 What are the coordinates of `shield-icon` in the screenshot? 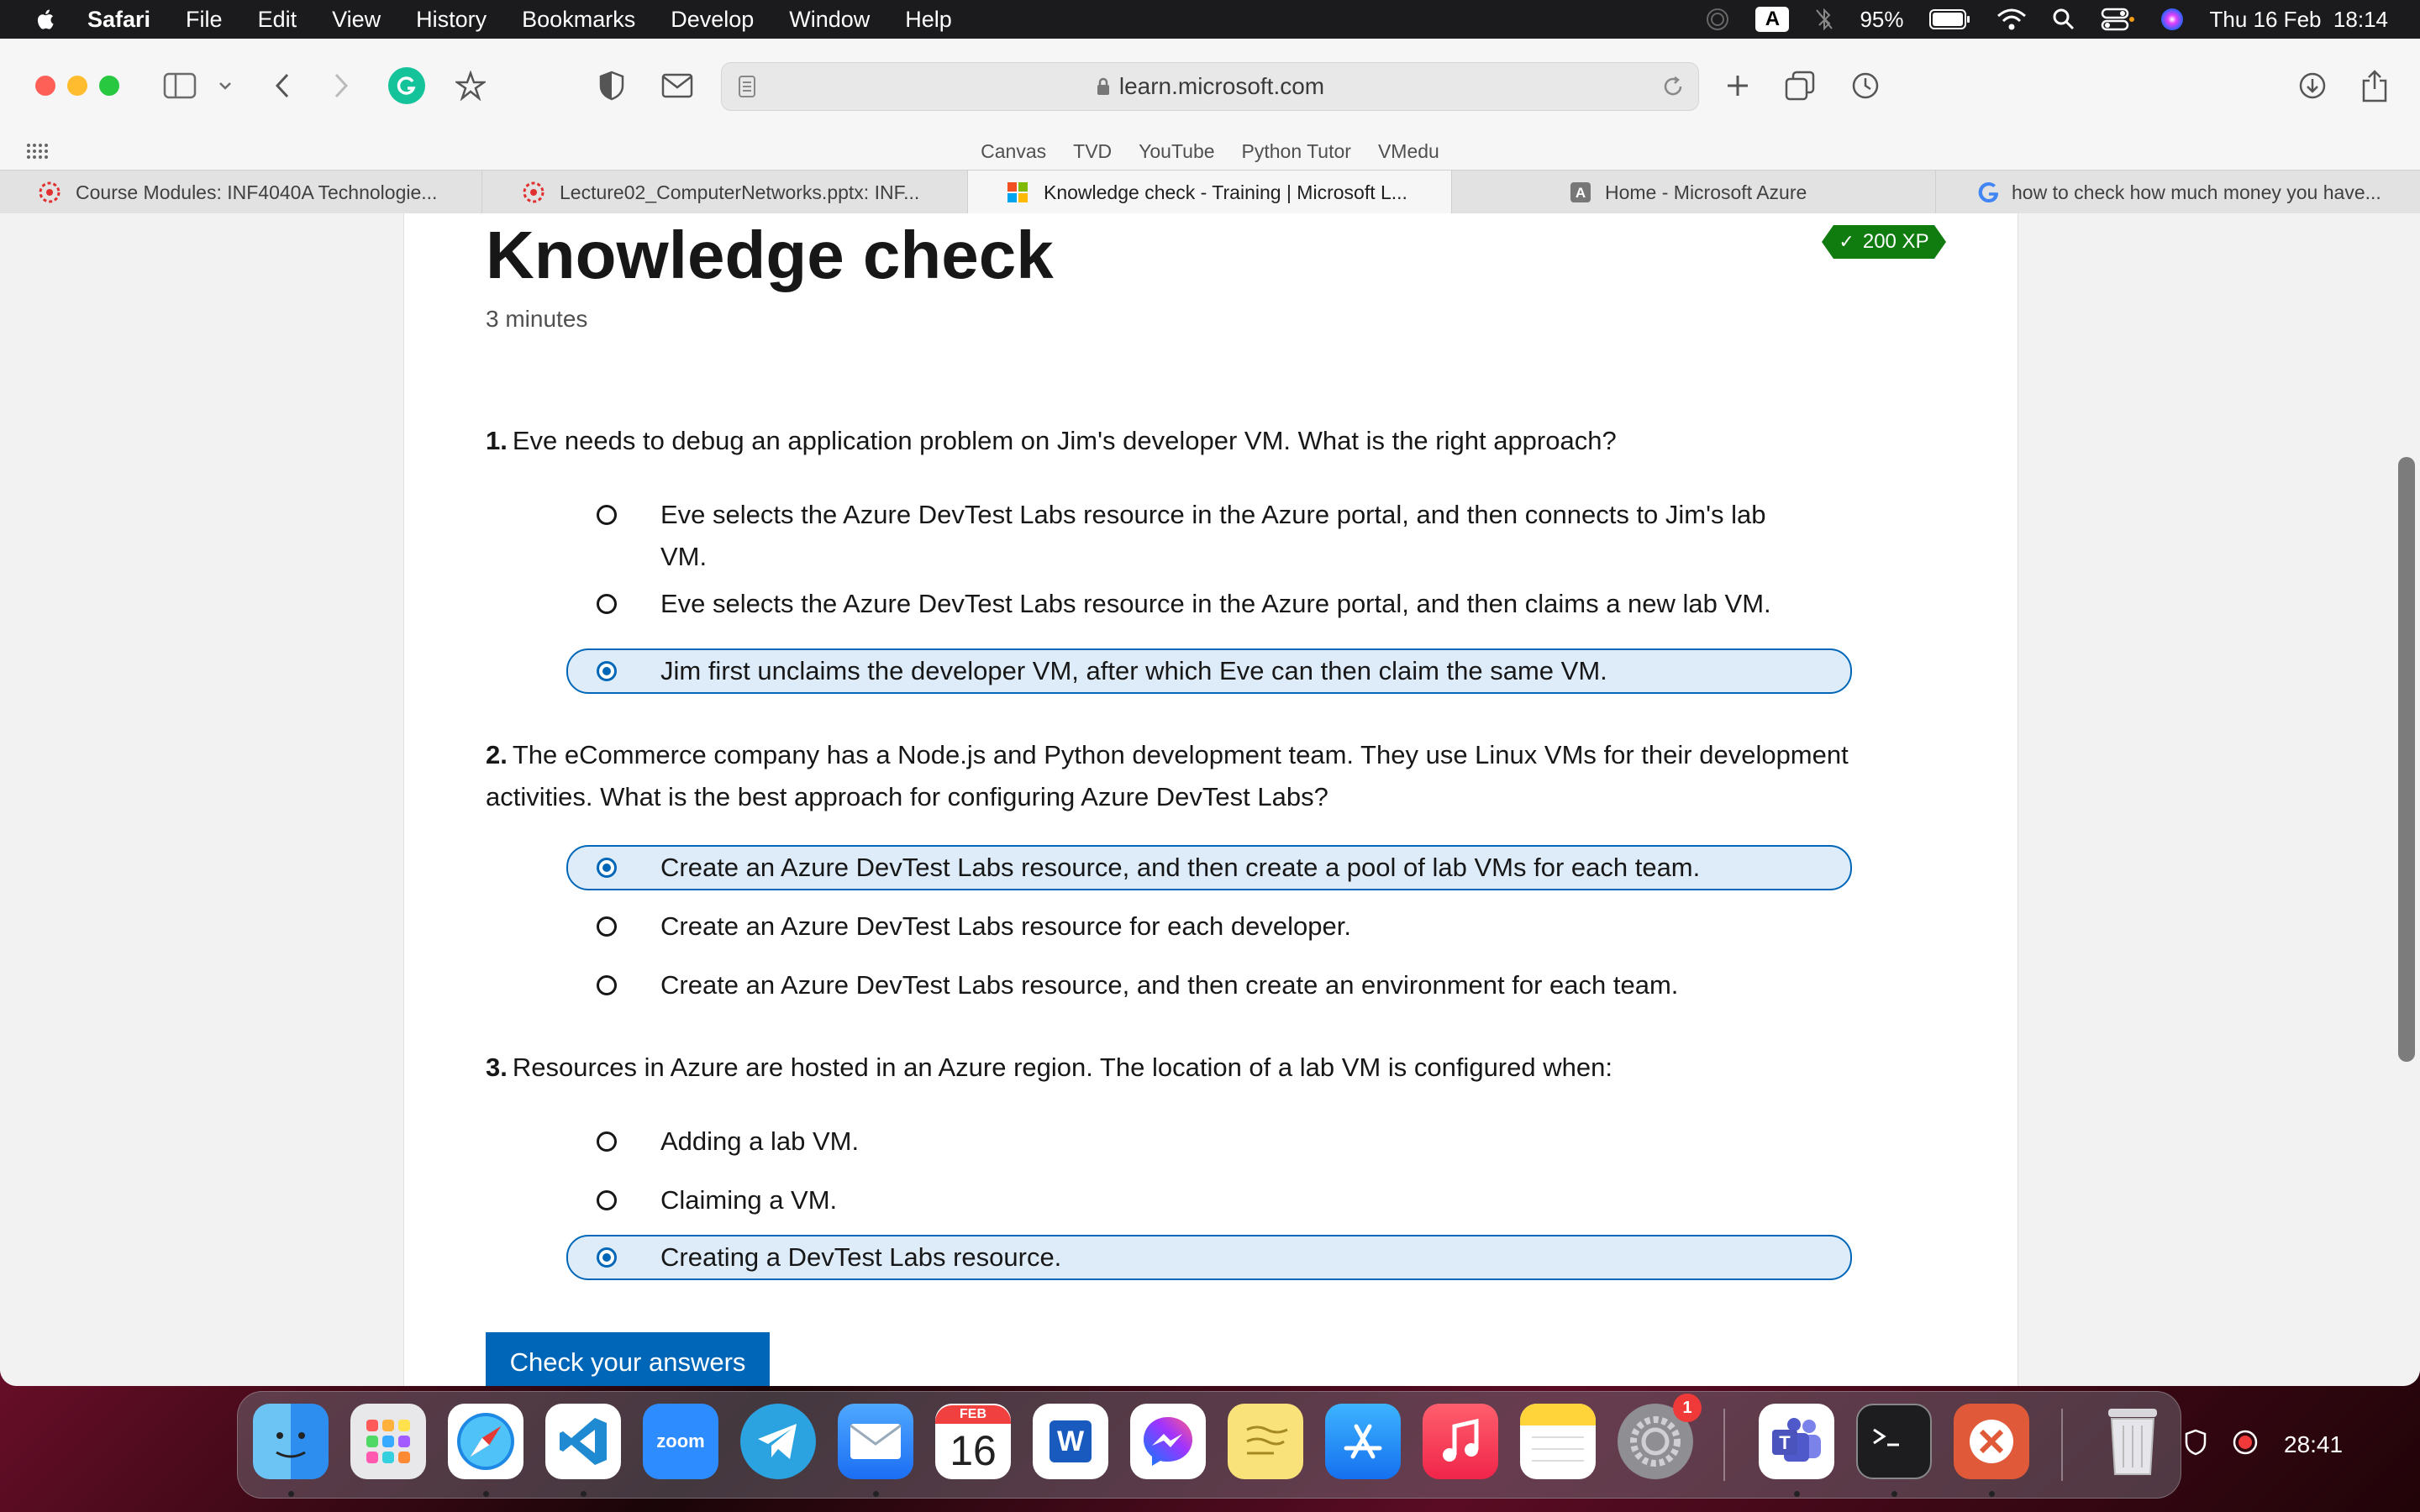 It's located at (2196, 1445).